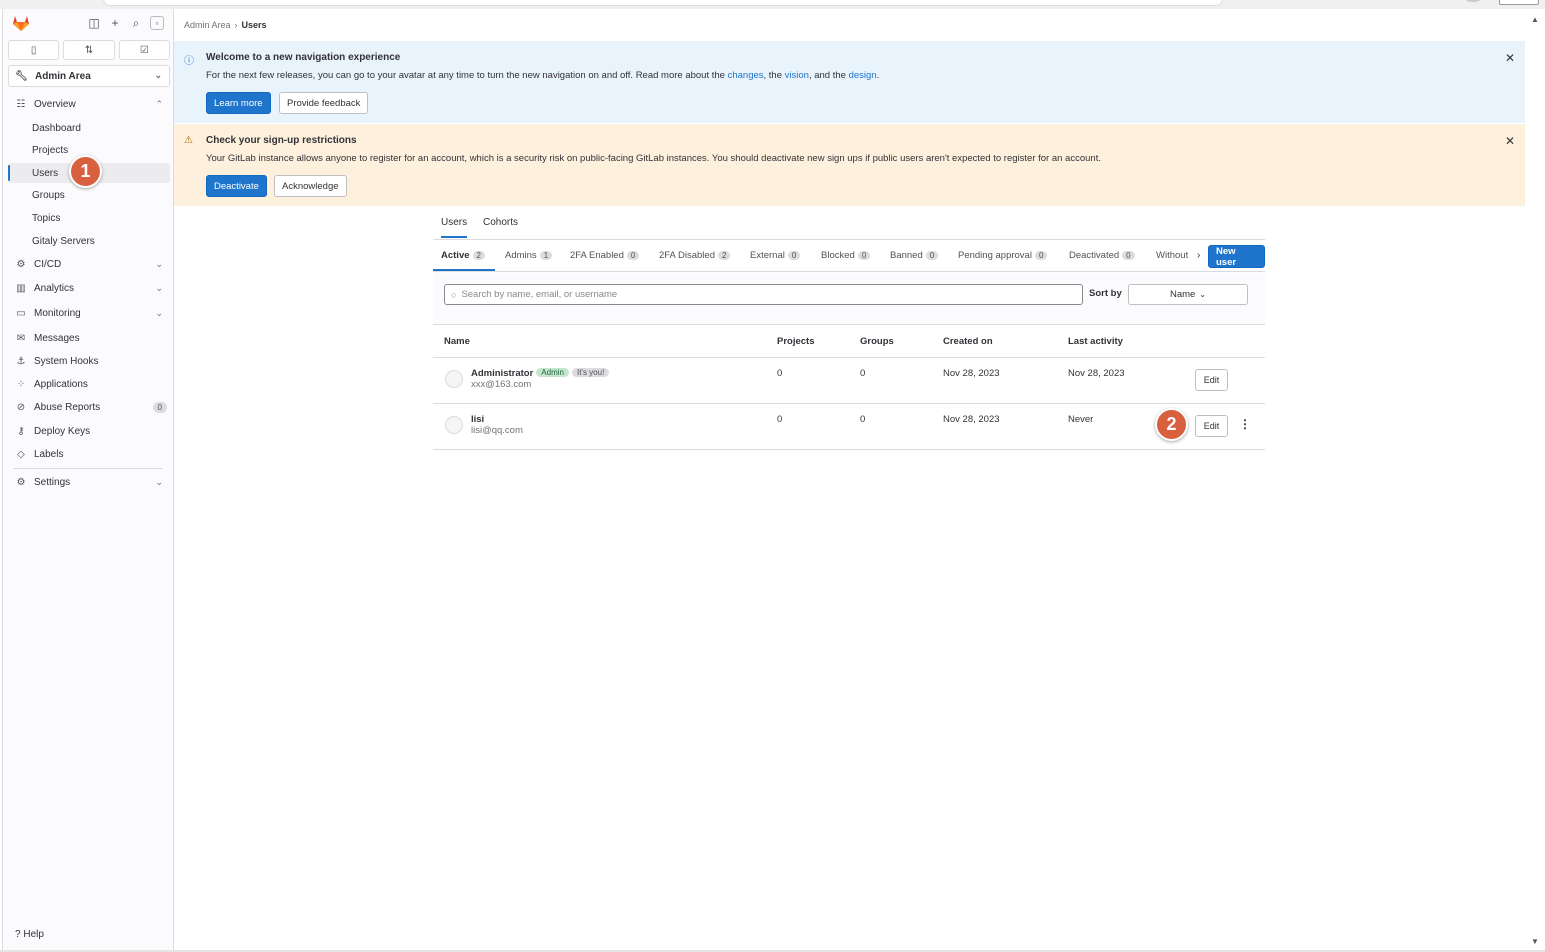 This screenshot has height=952, width=1545. Describe the element at coordinates (88, 384) in the screenshot. I see `sidebar-item-applications: ⁘ Applications` at that location.